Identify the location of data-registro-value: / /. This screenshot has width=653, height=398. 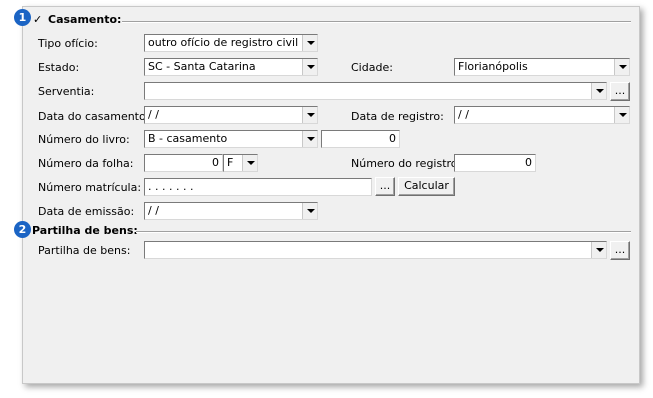
(463, 114).